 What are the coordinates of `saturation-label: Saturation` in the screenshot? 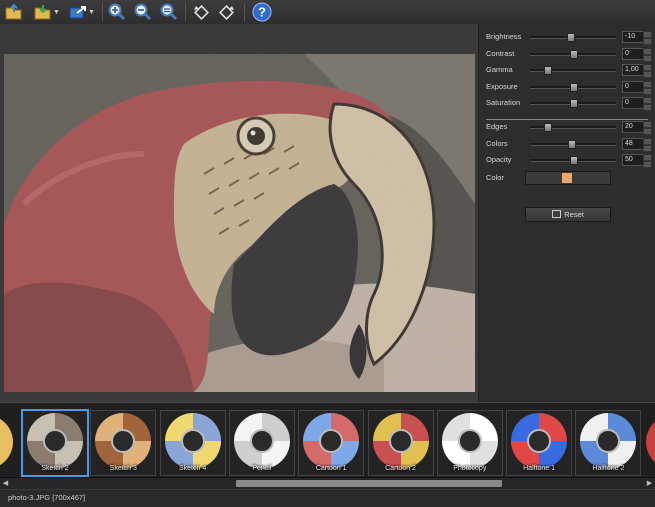 It's located at (503, 102).